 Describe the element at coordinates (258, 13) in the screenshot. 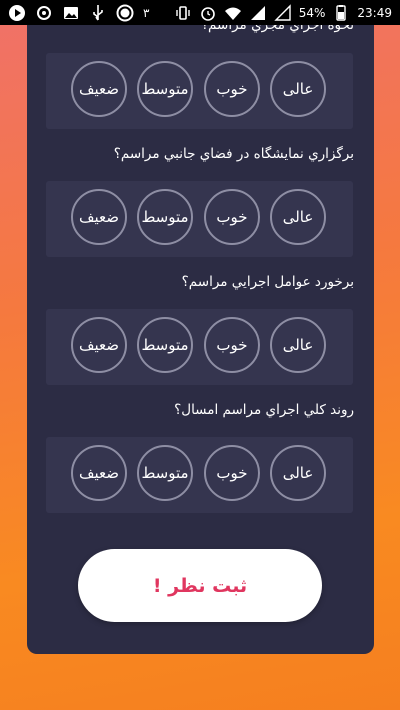

I see `signal-icon` at that location.